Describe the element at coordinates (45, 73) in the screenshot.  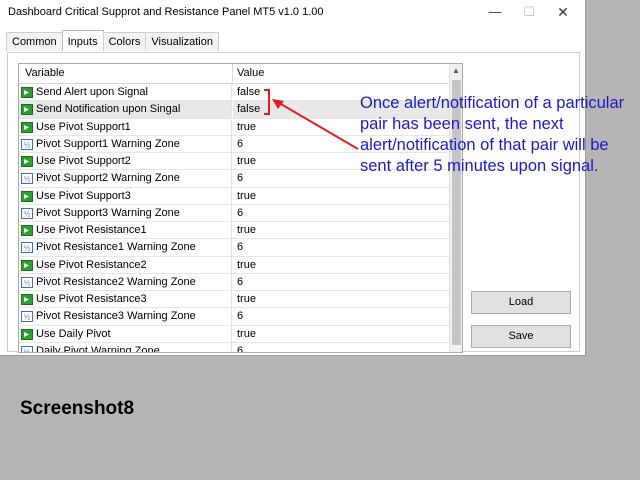
I see `column-header-variable: Variable` at that location.